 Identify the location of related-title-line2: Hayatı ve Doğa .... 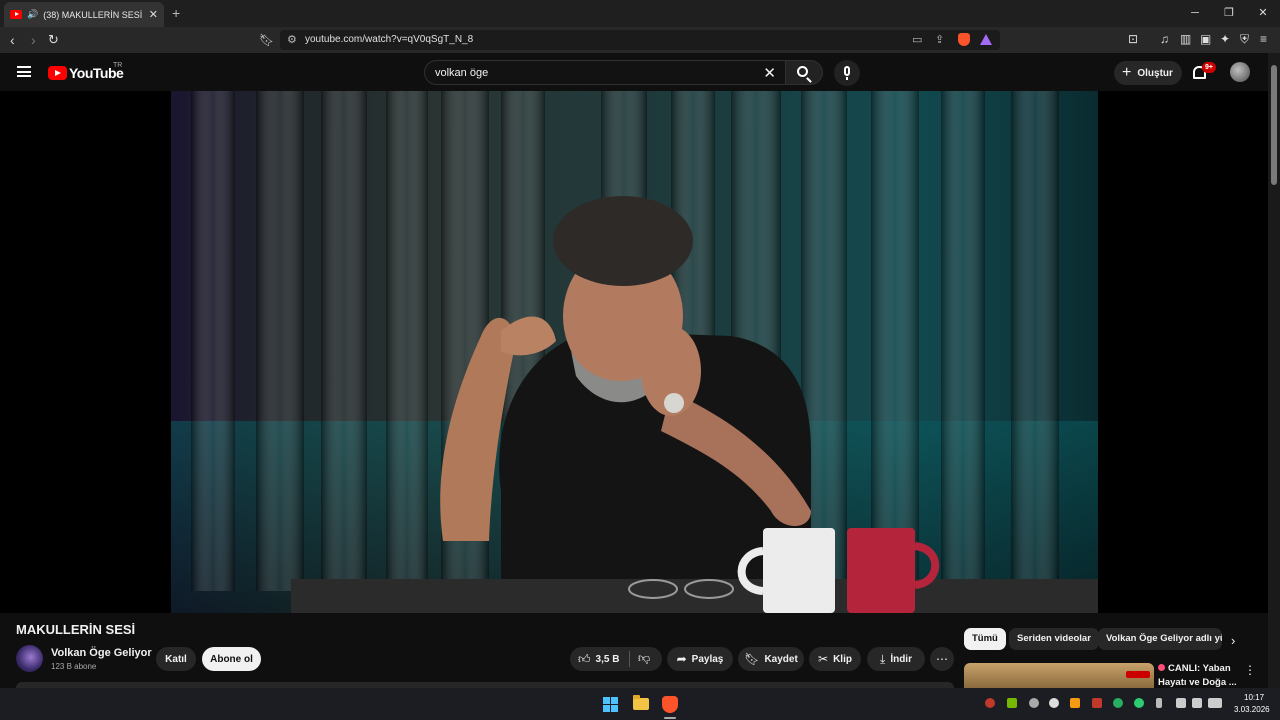
(1197, 682).